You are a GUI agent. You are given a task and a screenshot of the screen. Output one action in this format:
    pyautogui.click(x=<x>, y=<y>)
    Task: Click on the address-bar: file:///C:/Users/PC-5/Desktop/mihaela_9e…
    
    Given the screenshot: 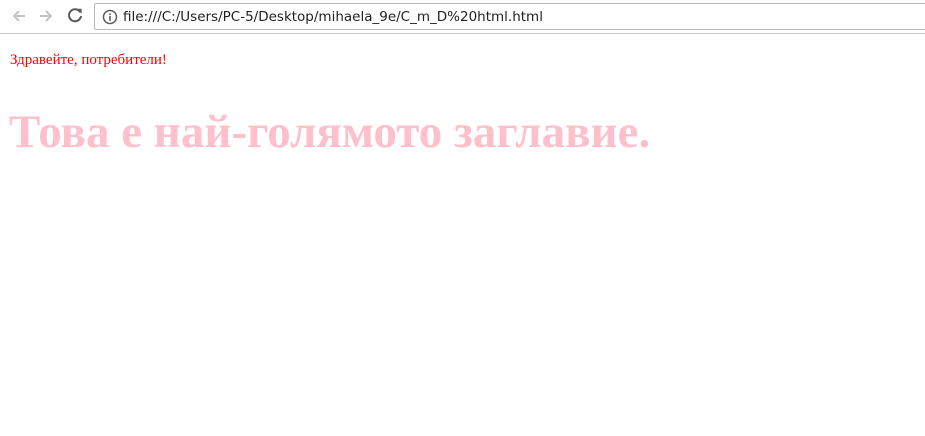 What is the action you would take?
    pyautogui.click(x=509, y=16)
    